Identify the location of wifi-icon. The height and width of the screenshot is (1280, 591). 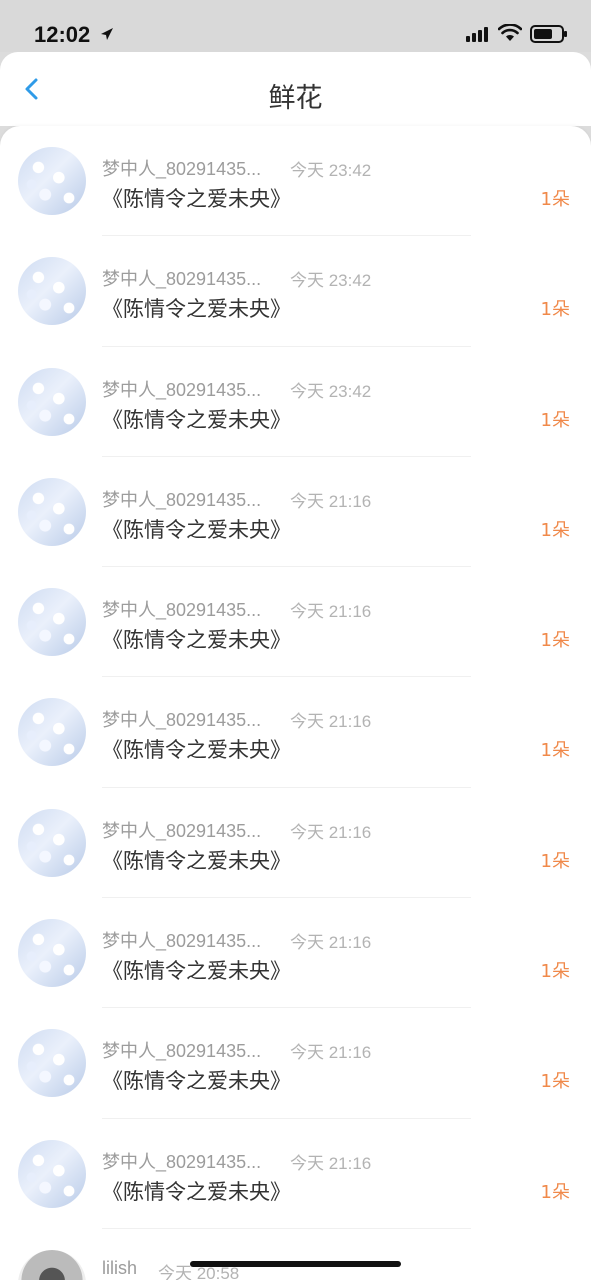
(510, 32).